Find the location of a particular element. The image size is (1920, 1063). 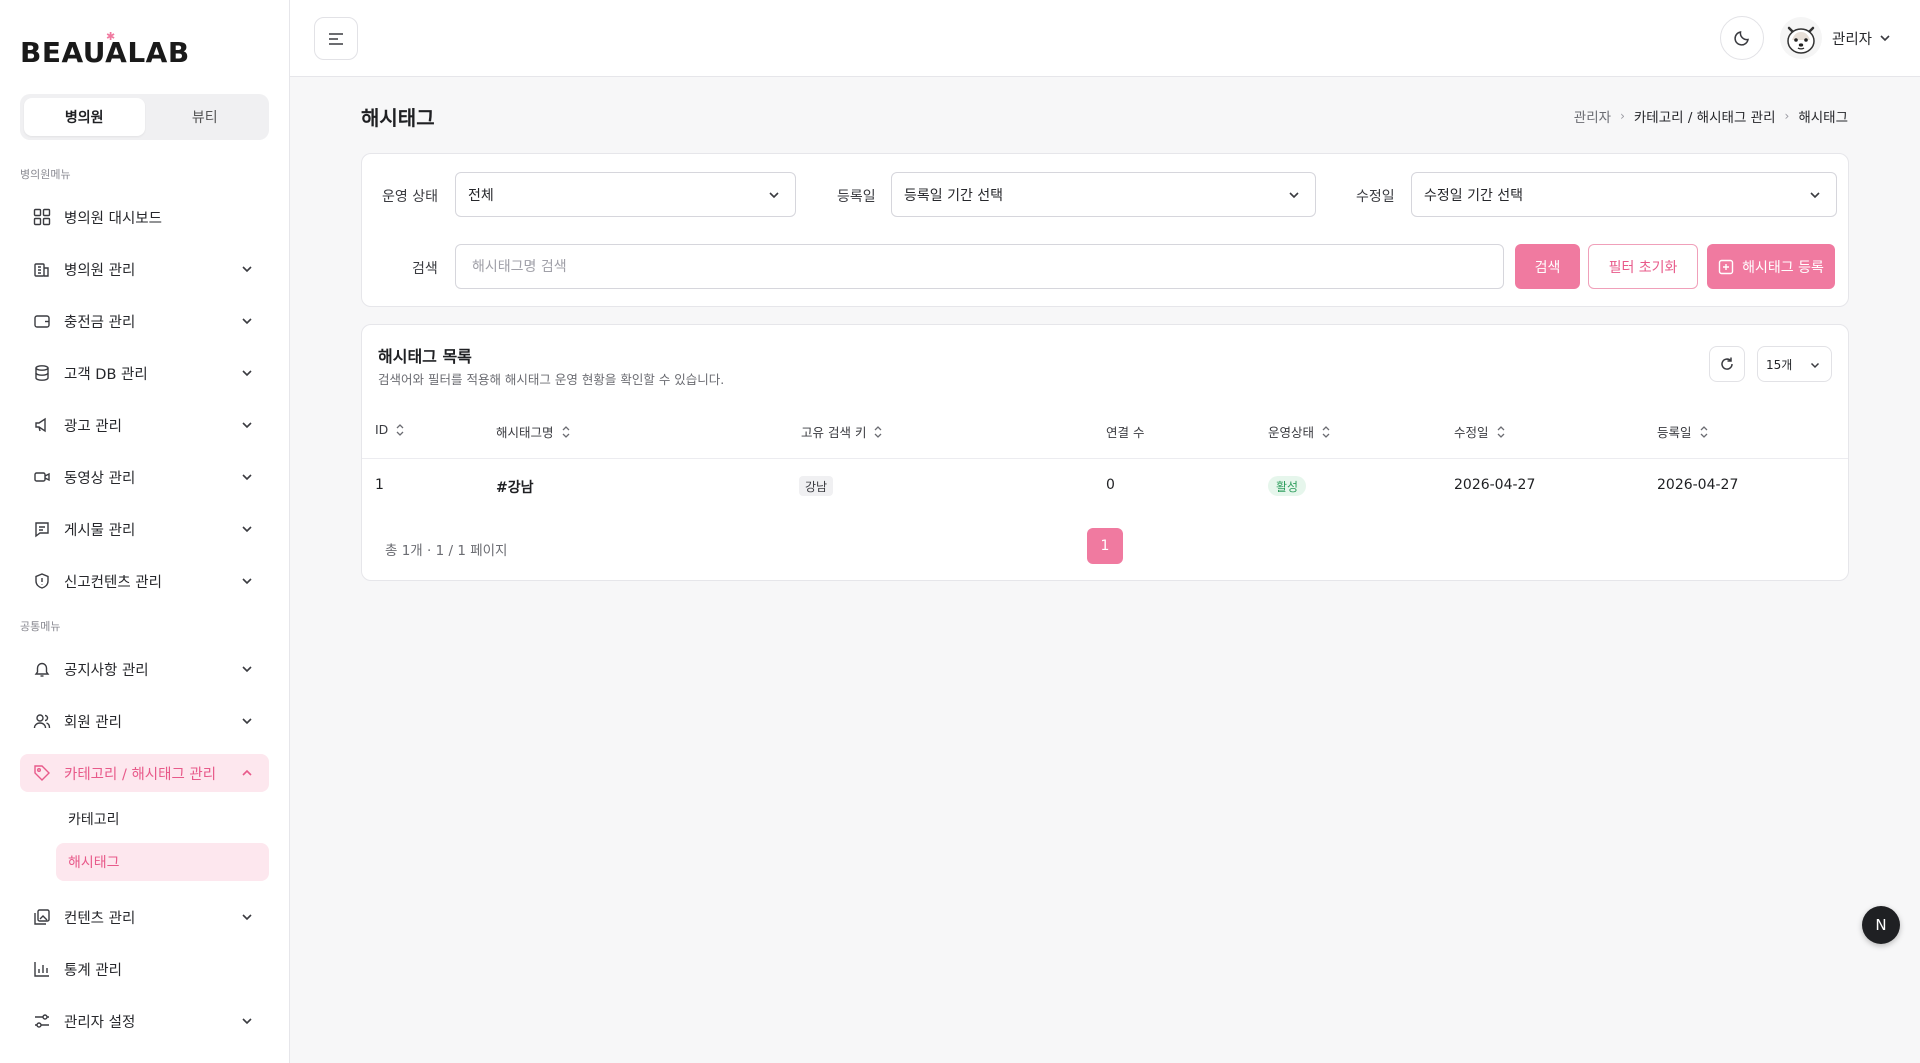

avatar is located at coordinates (1801, 38).